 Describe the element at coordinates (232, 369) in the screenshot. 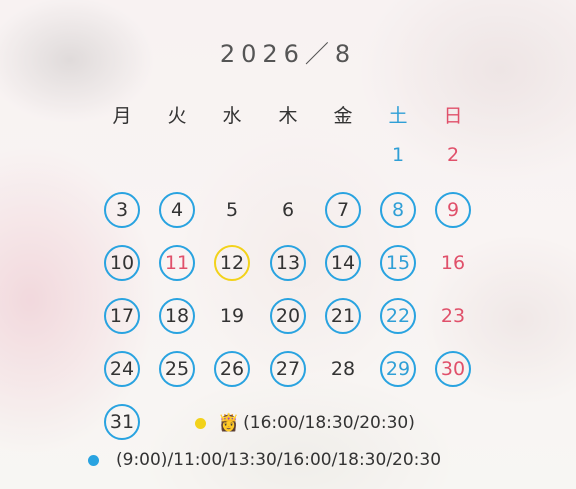

I see `calendar-day: 26` at that location.